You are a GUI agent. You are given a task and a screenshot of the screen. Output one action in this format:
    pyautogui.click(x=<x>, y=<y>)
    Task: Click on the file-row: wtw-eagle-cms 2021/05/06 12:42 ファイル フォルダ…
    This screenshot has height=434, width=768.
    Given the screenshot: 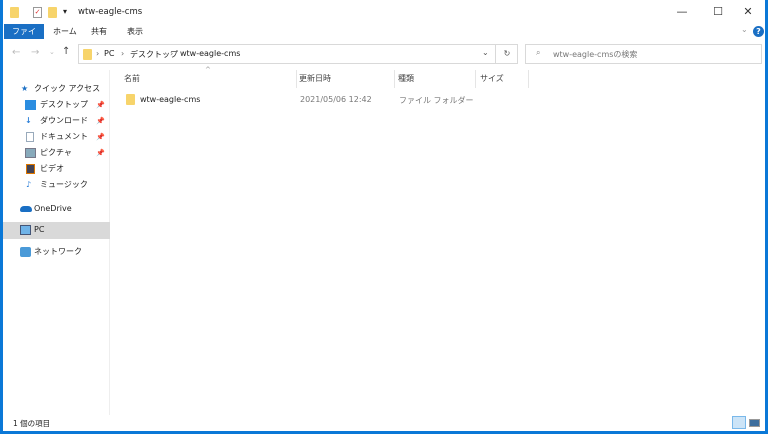 What is the action you would take?
    pyautogui.click(x=326, y=100)
    